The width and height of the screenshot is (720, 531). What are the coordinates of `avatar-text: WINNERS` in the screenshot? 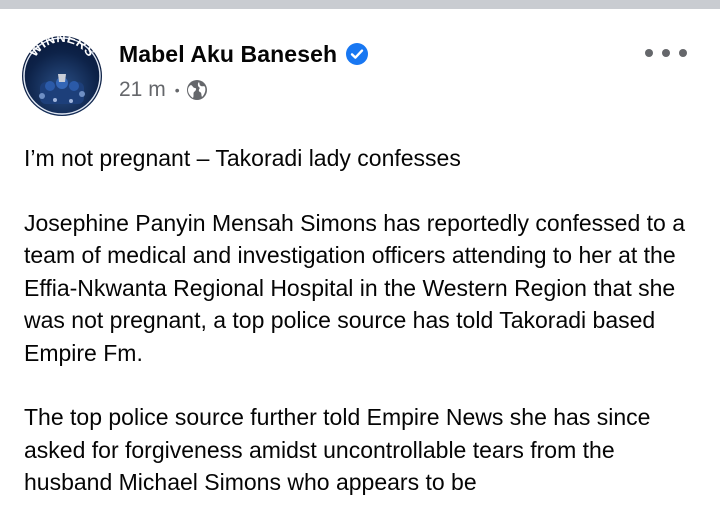 It's located at (62, 48).